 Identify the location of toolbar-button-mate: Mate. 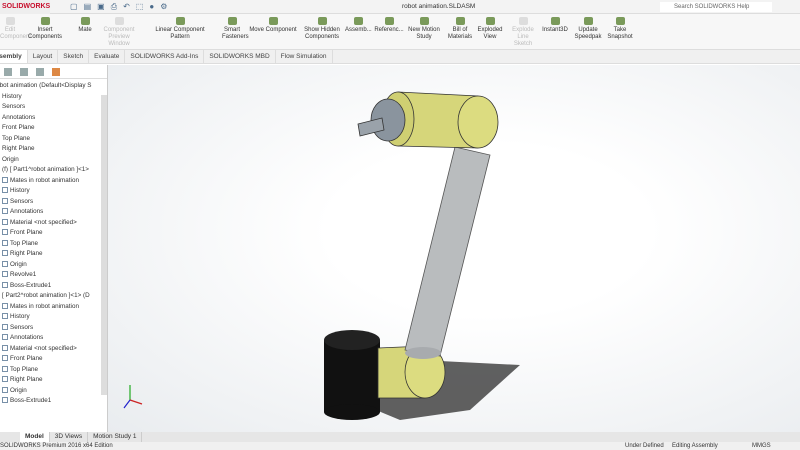
(85, 25).